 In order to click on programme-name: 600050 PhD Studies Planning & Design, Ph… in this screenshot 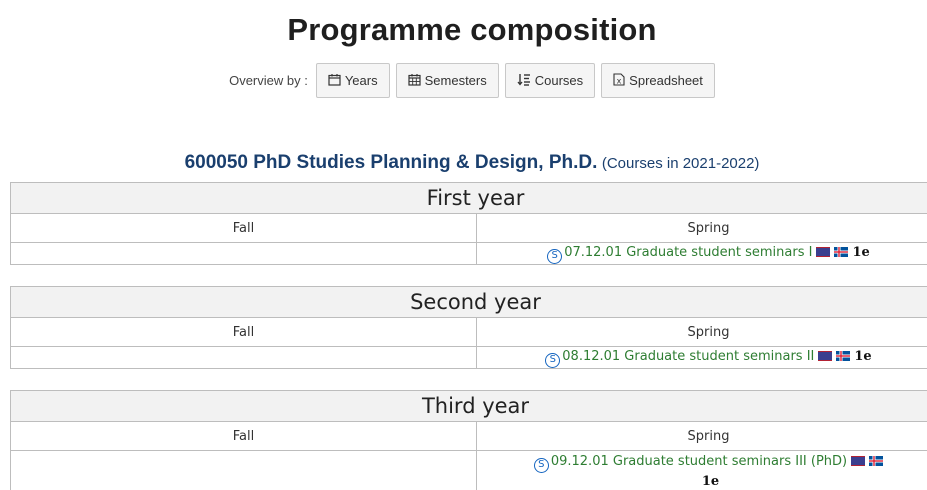, I will do `click(391, 162)`.